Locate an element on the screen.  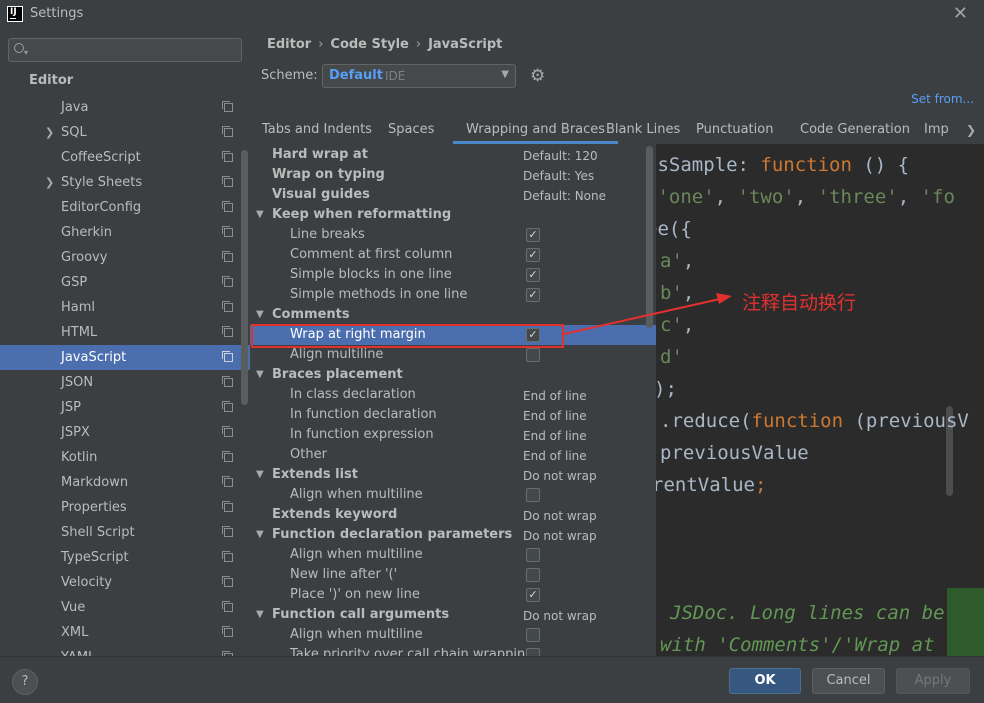
tree-section-editor: Editor is located at coordinates (51, 80).